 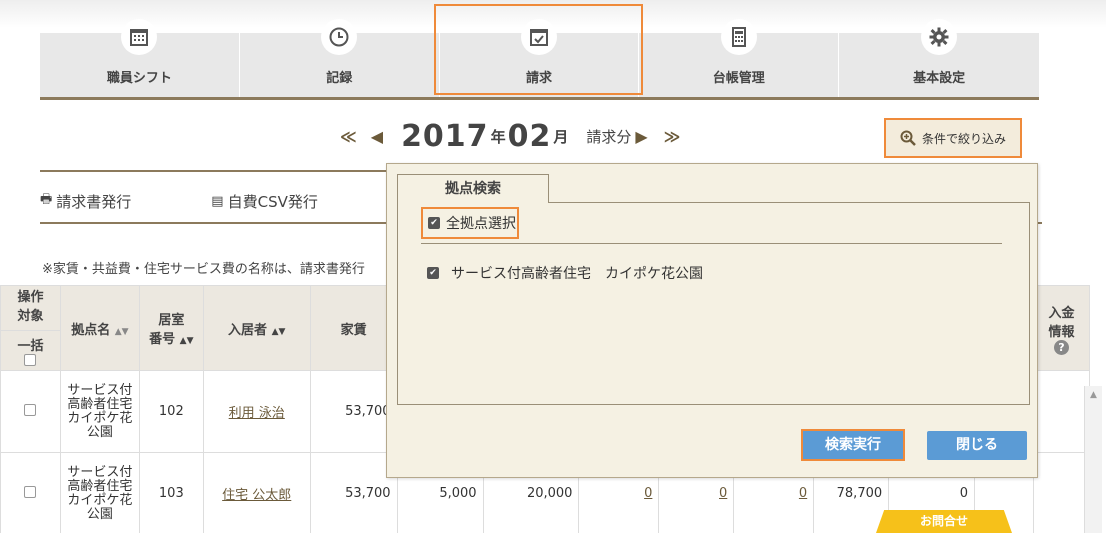 What do you see at coordinates (30, 328) in the screenshot?
I see `op-target-header: 操作 対象 一括` at bounding box center [30, 328].